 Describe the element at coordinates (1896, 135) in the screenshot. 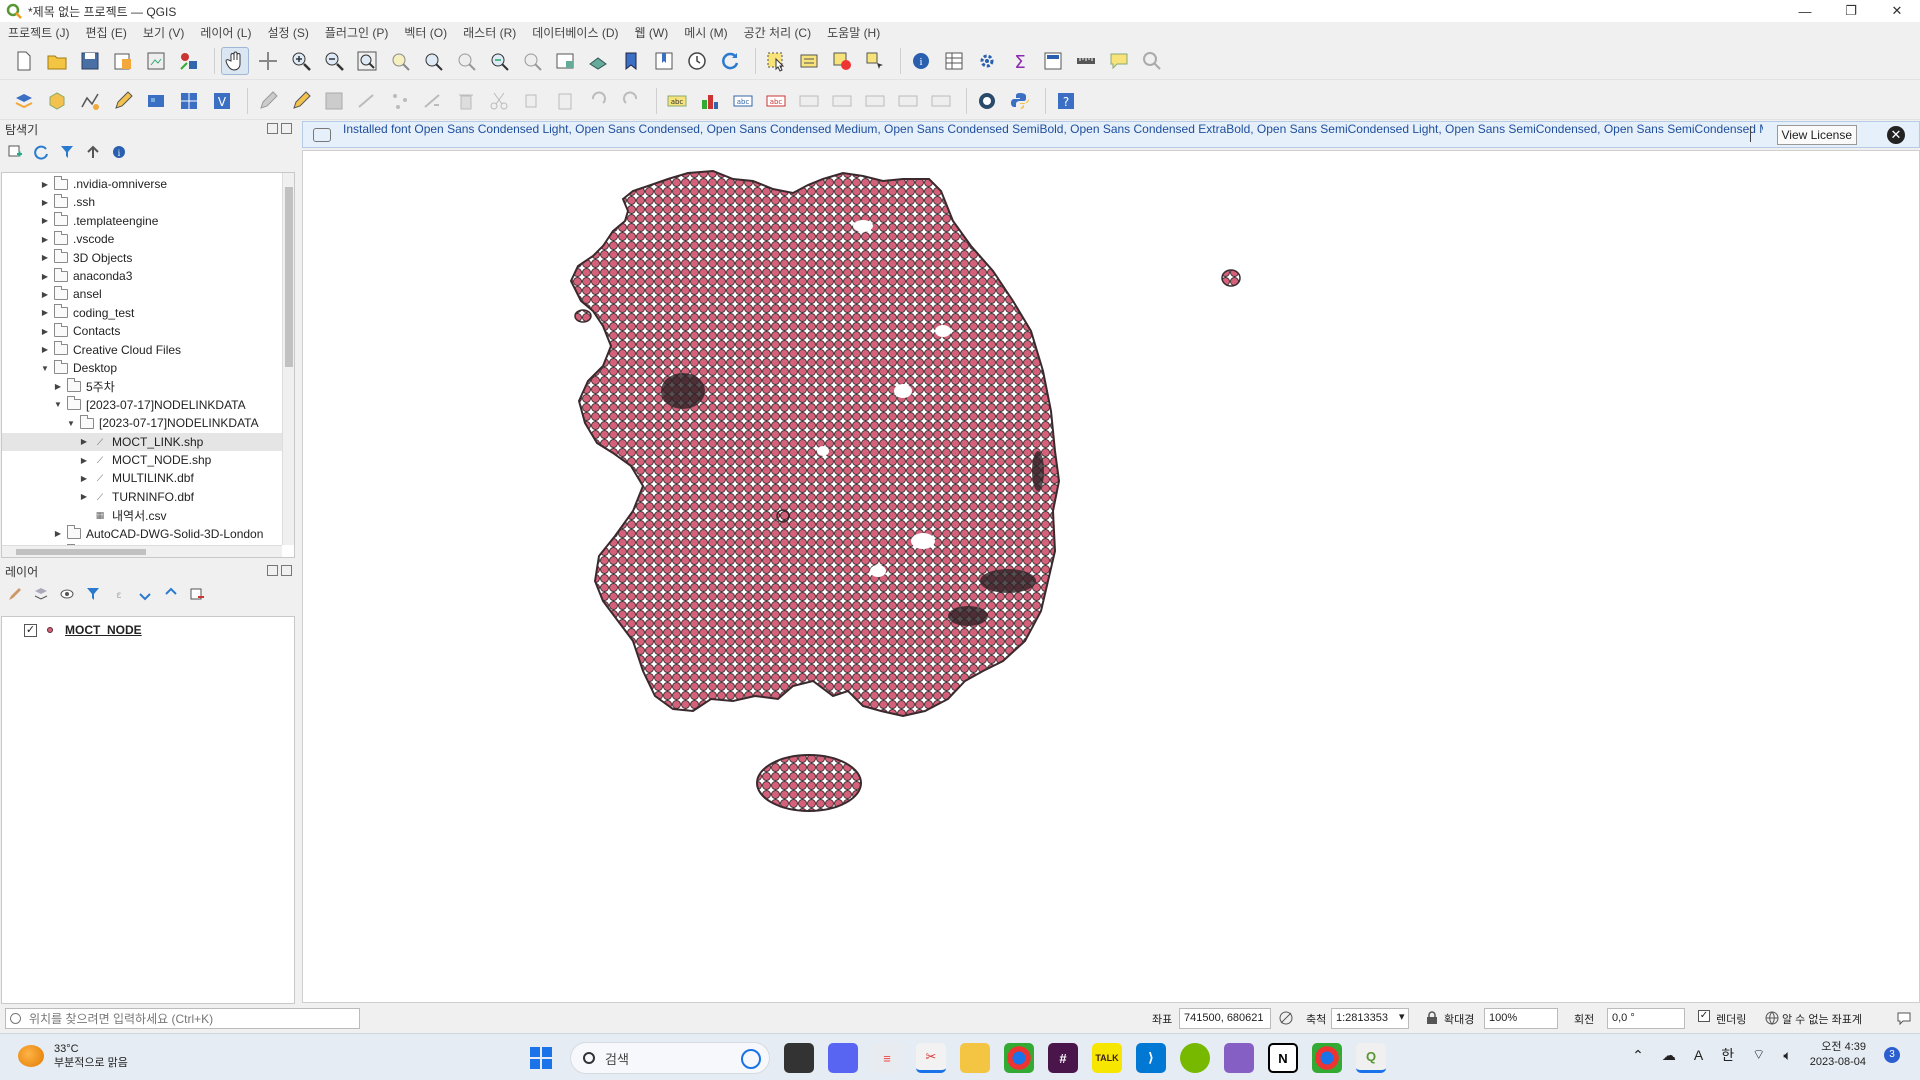

I see `message-close-icon: ✕` at that location.